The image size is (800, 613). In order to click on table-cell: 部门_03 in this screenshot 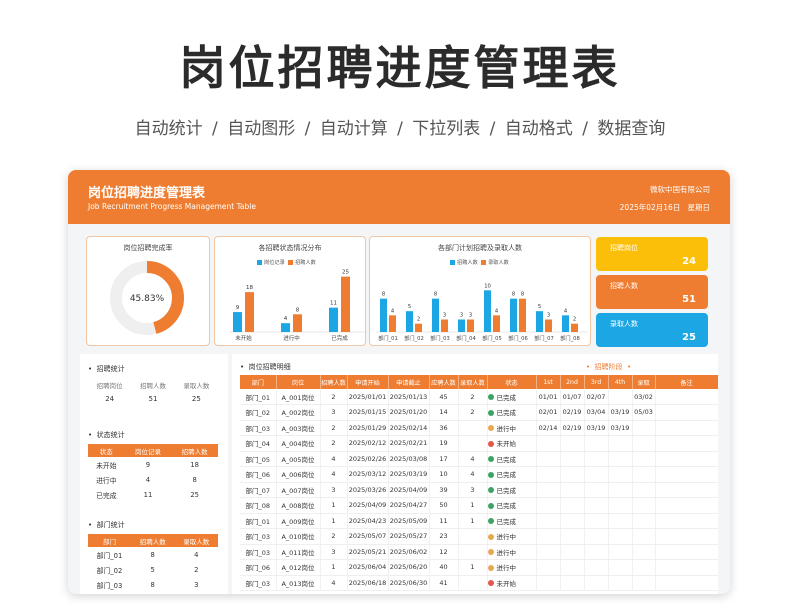, I will do `click(258, 583)`.